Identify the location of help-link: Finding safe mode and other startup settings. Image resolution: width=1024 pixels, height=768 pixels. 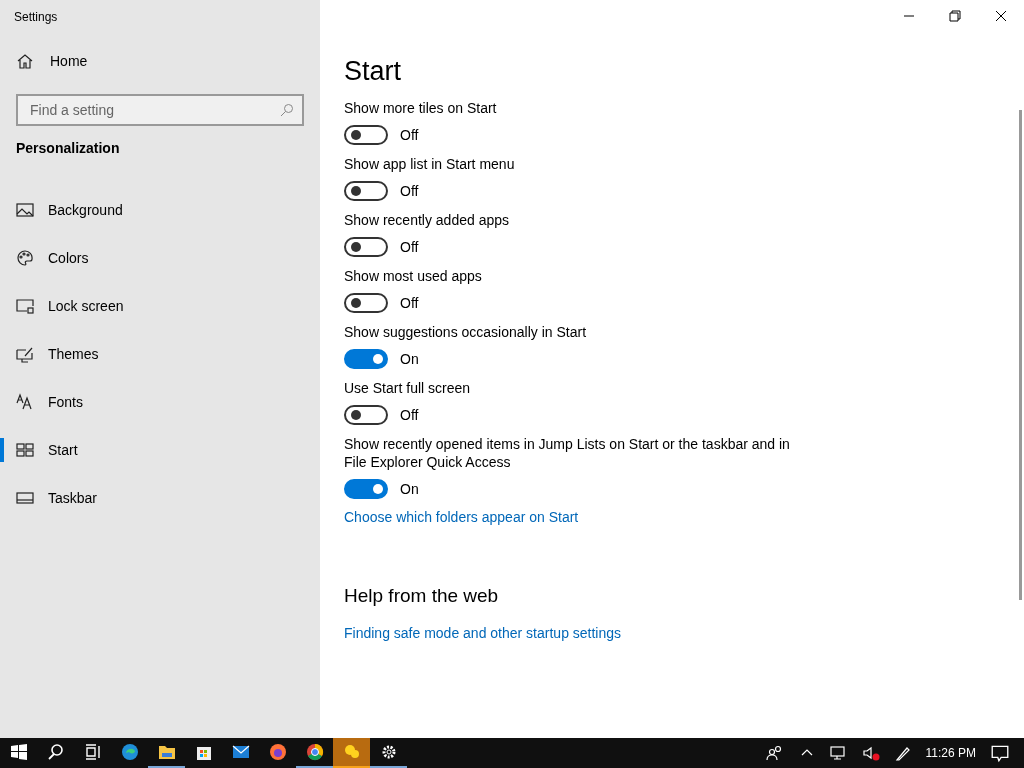
(483, 633).